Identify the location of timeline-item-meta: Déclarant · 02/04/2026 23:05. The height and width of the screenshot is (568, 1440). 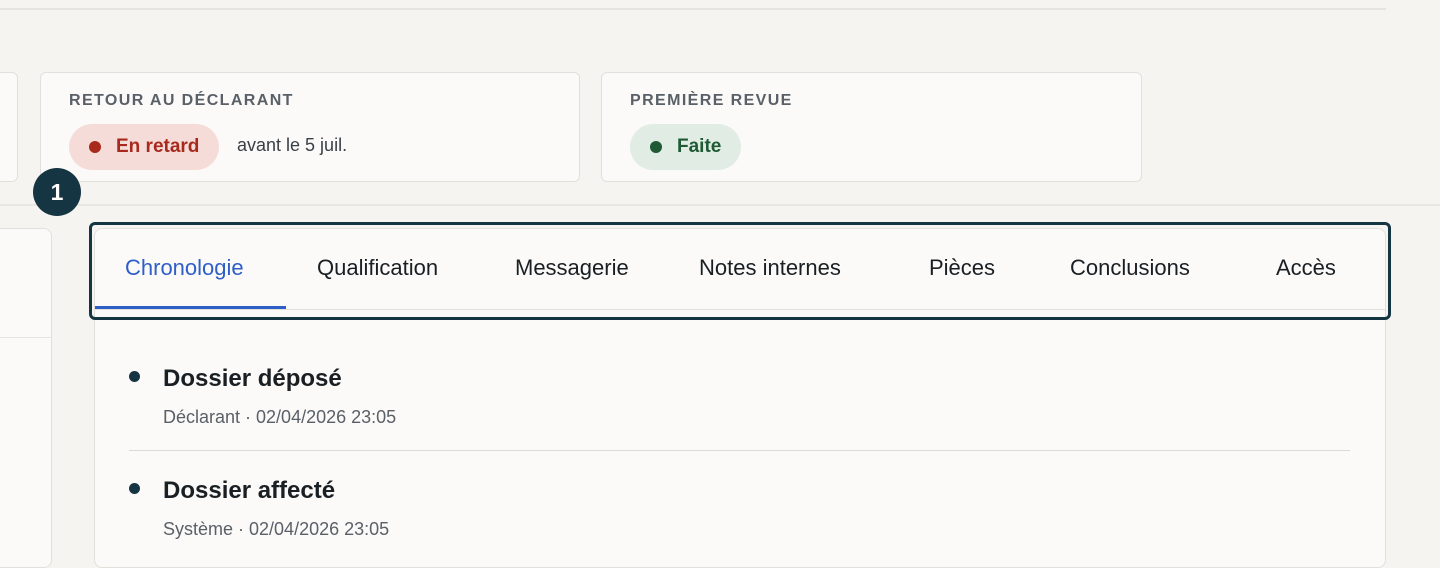
(280, 417).